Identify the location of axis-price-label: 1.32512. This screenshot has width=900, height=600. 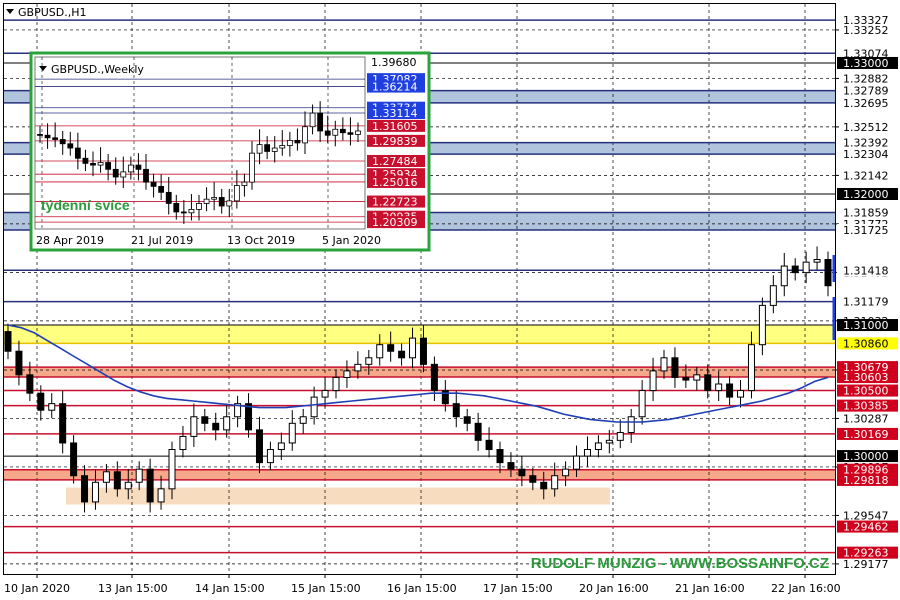
(866, 127).